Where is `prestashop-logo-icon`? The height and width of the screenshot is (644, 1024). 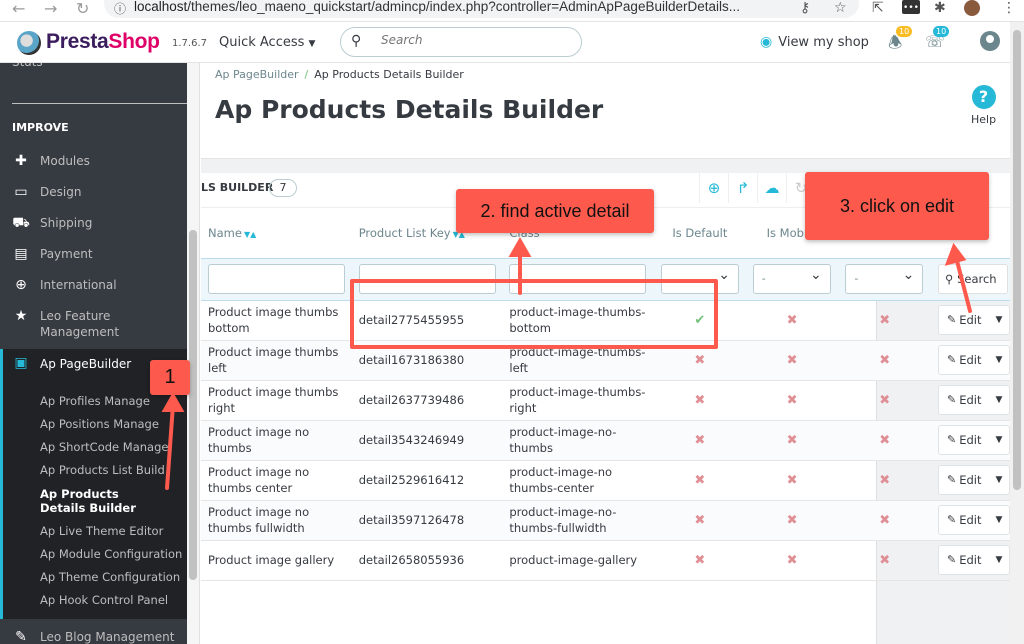 prestashop-logo-icon is located at coordinates (29, 43).